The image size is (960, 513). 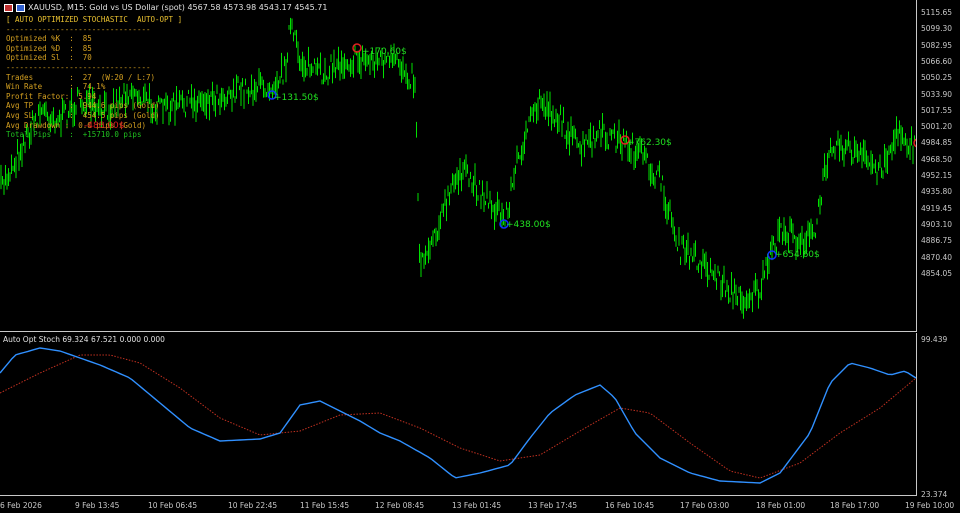 I want to click on trade-label: +762.30$, so click(x=649, y=143).